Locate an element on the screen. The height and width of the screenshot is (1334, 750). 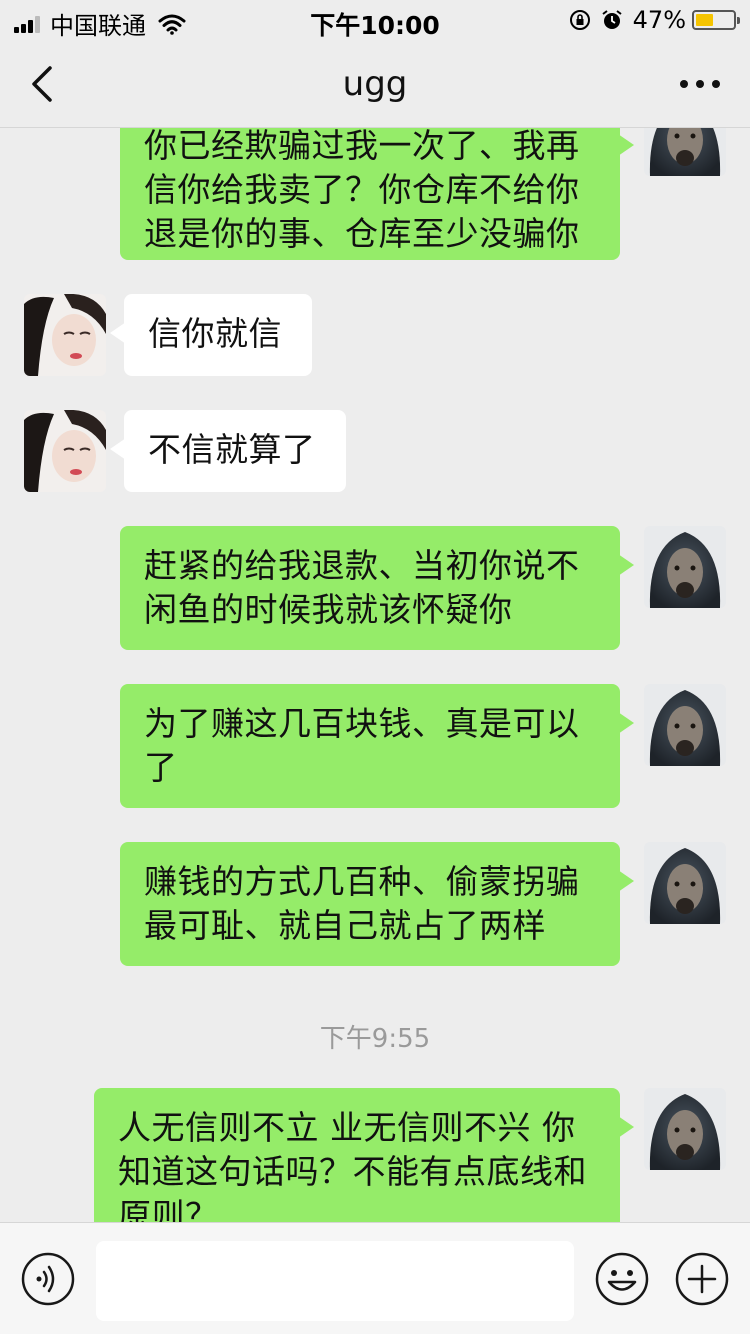
chat-timestamp: 下午9:55 is located at coordinates (375, 1039).